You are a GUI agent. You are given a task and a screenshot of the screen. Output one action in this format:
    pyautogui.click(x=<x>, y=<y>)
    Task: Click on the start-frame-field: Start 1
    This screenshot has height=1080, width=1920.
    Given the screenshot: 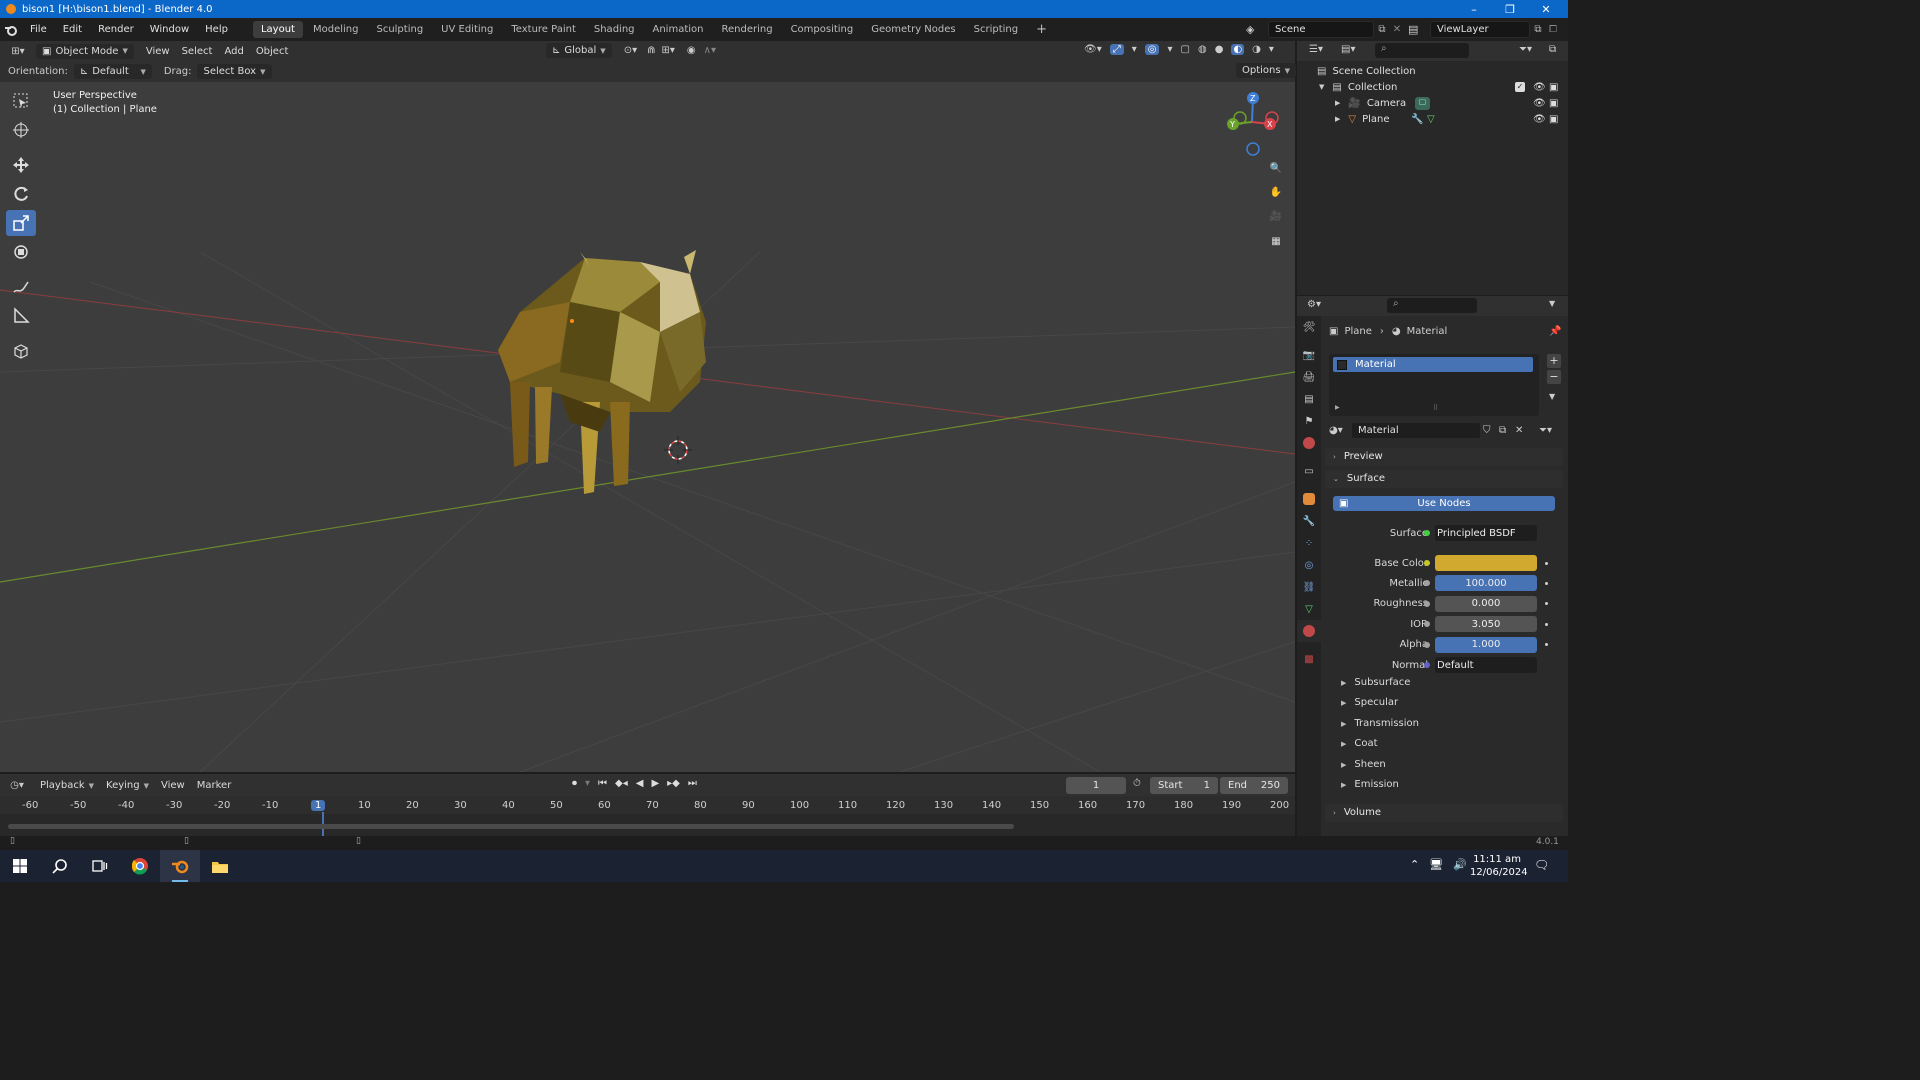 What is the action you would take?
    pyautogui.click(x=1184, y=785)
    